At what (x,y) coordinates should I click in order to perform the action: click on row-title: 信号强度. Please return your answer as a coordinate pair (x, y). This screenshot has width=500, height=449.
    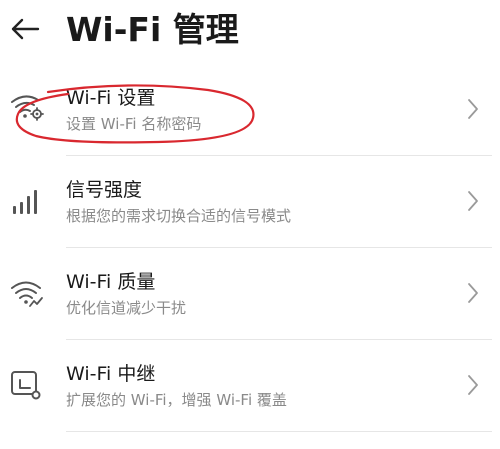
    Looking at the image, I should click on (104, 190).